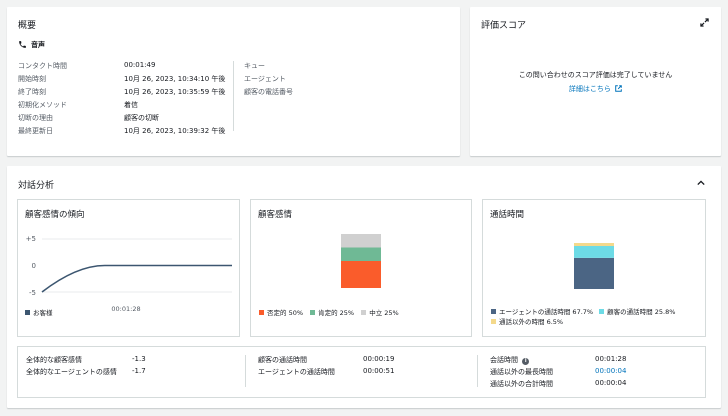  I want to click on disconnect-reason-value: 顧客の切断, so click(141, 118).